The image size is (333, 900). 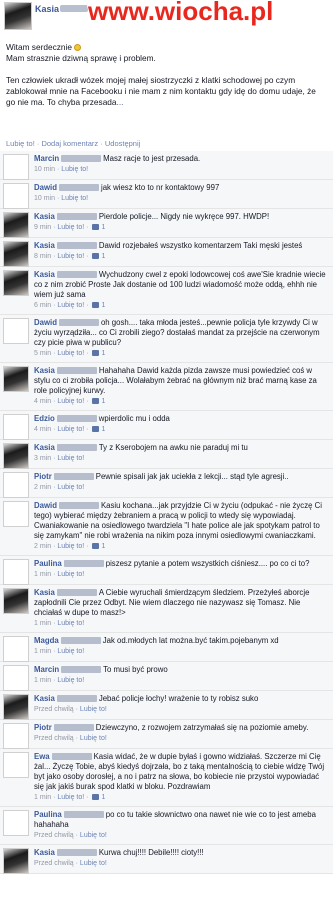 What do you see at coordinates (20, 143) in the screenshot?
I see `like-post-link: Lubię to!` at bounding box center [20, 143].